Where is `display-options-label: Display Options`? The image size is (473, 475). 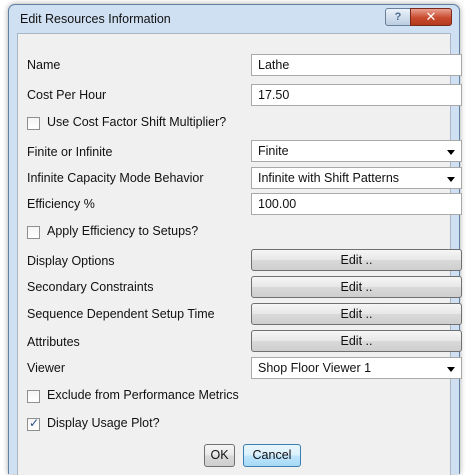 display-options-label: Display Options is located at coordinates (71, 261).